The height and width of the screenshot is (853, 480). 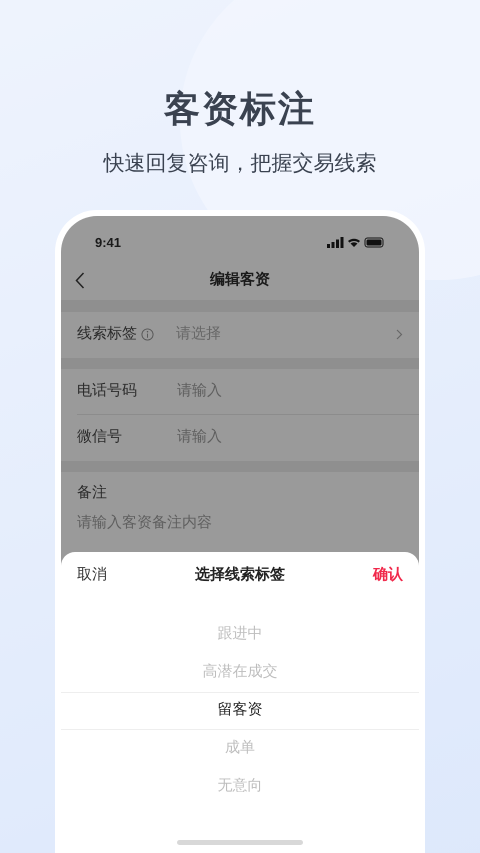 What do you see at coordinates (240, 575) in the screenshot?
I see `sheet-title: 选择线索标签` at bounding box center [240, 575].